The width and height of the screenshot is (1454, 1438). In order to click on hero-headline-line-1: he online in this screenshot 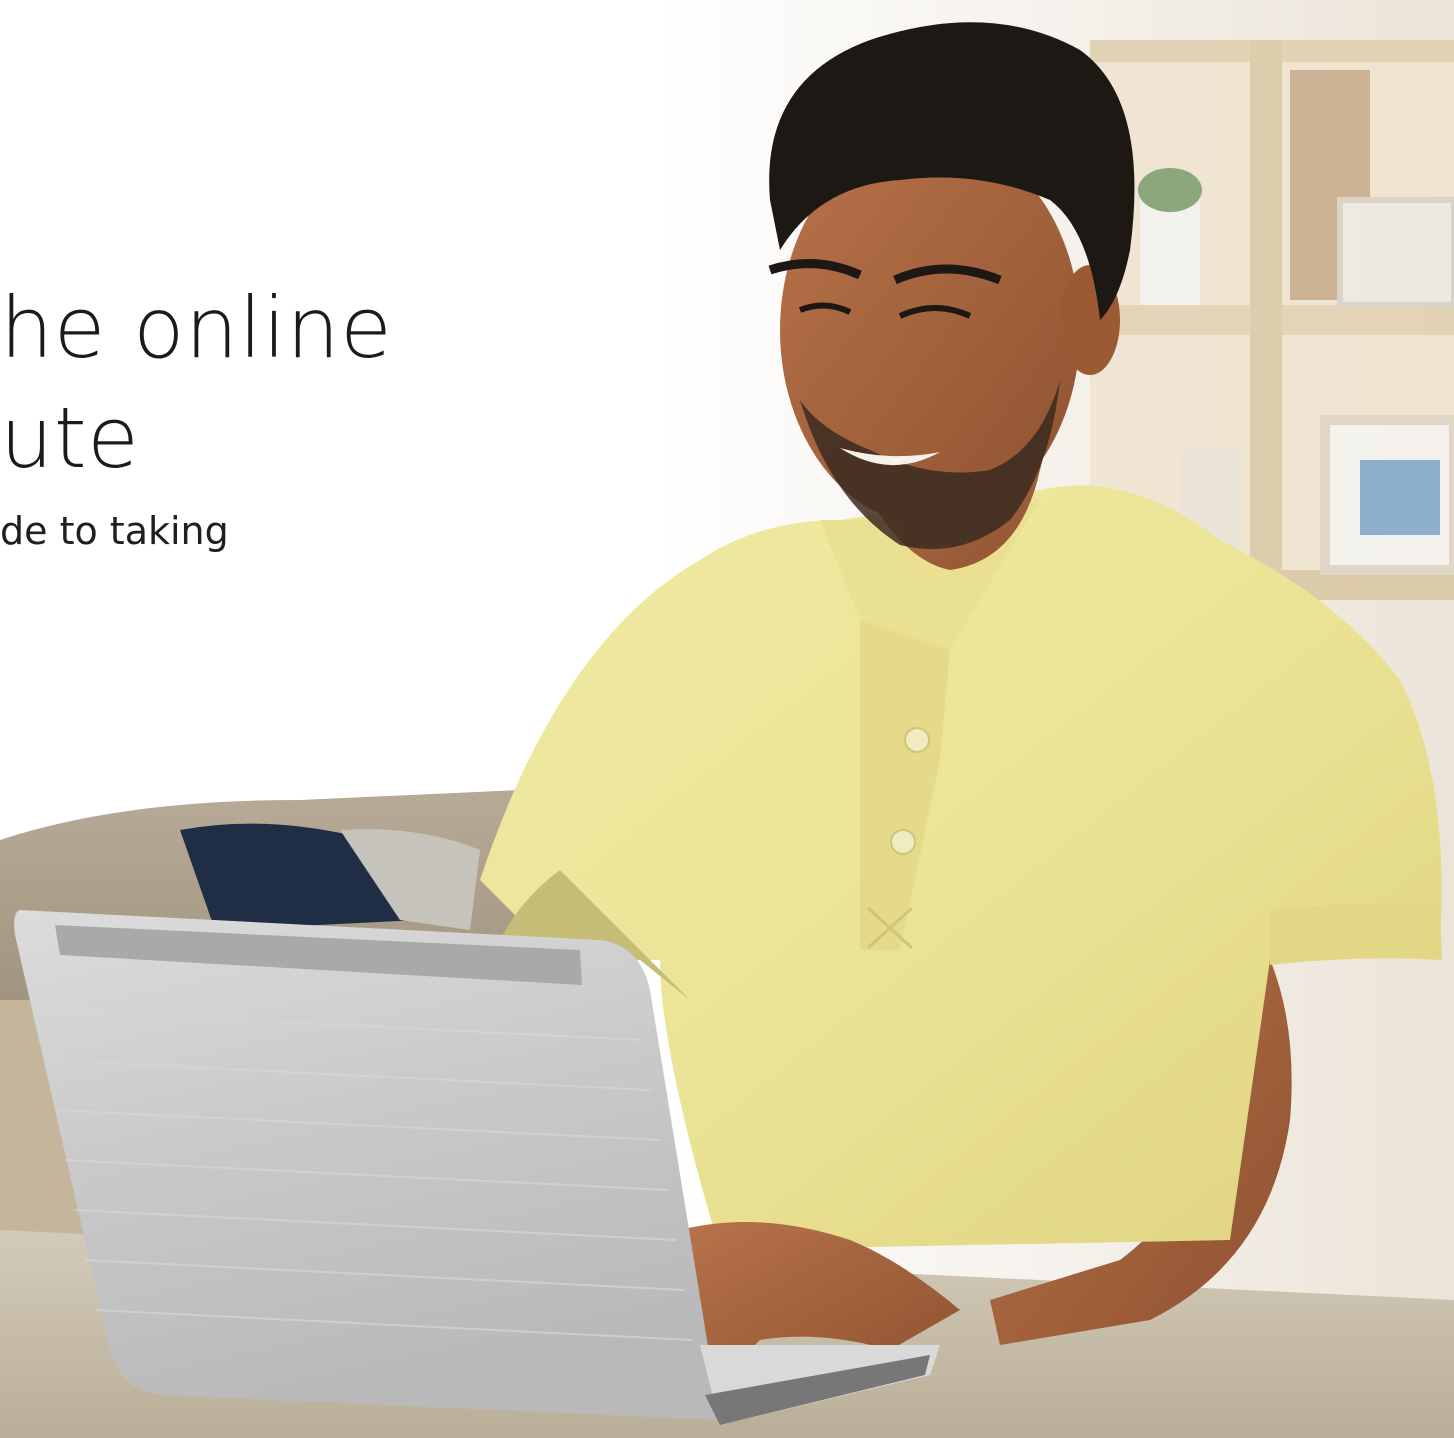, I will do `click(196, 328)`.